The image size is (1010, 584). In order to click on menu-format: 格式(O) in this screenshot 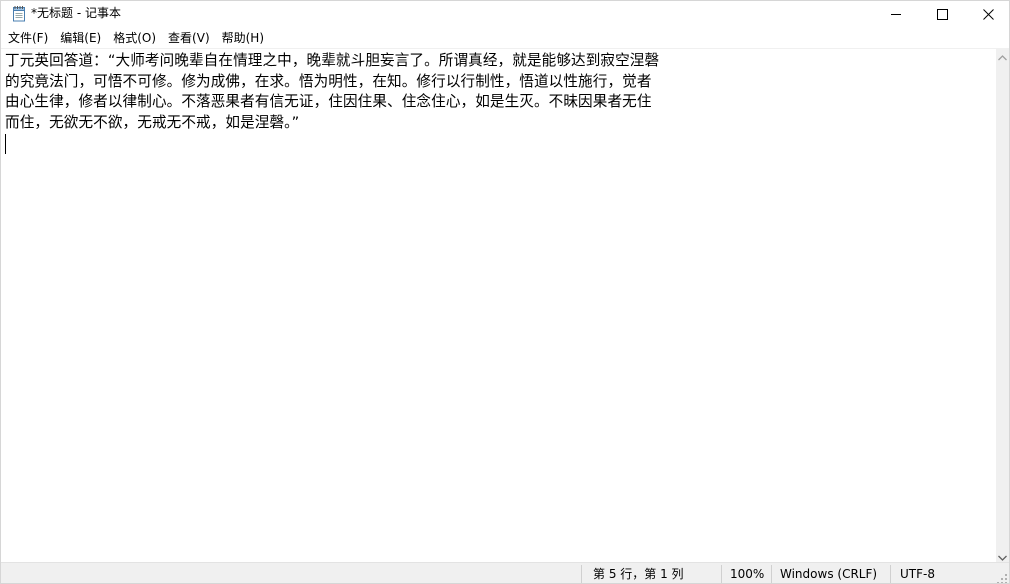, I will do `click(134, 38)`.